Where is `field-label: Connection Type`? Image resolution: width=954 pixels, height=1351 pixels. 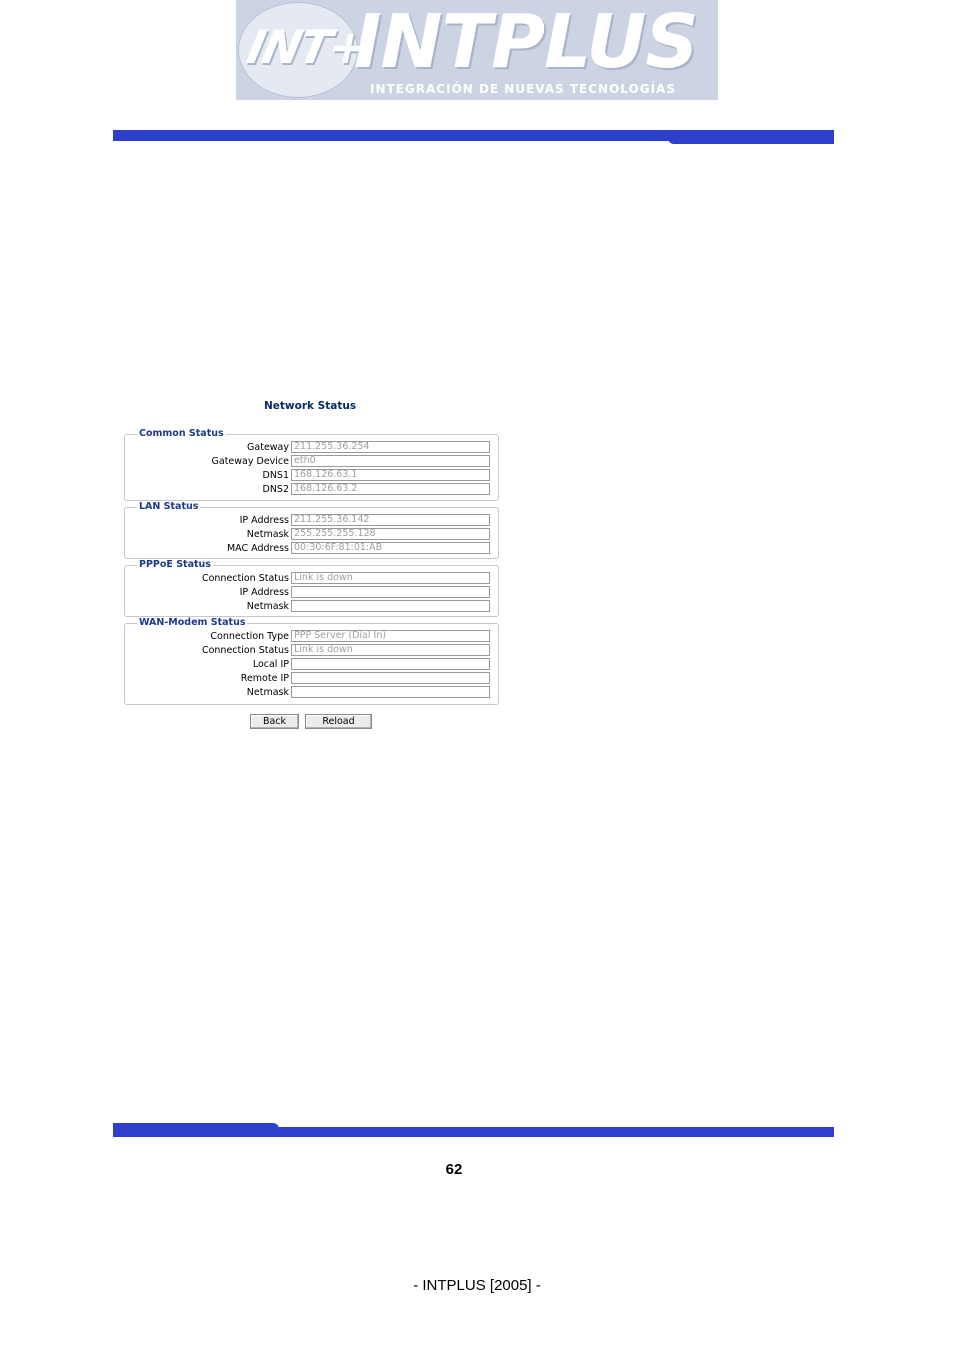
field-label: Connection Type is located at coordinates (249, 636).